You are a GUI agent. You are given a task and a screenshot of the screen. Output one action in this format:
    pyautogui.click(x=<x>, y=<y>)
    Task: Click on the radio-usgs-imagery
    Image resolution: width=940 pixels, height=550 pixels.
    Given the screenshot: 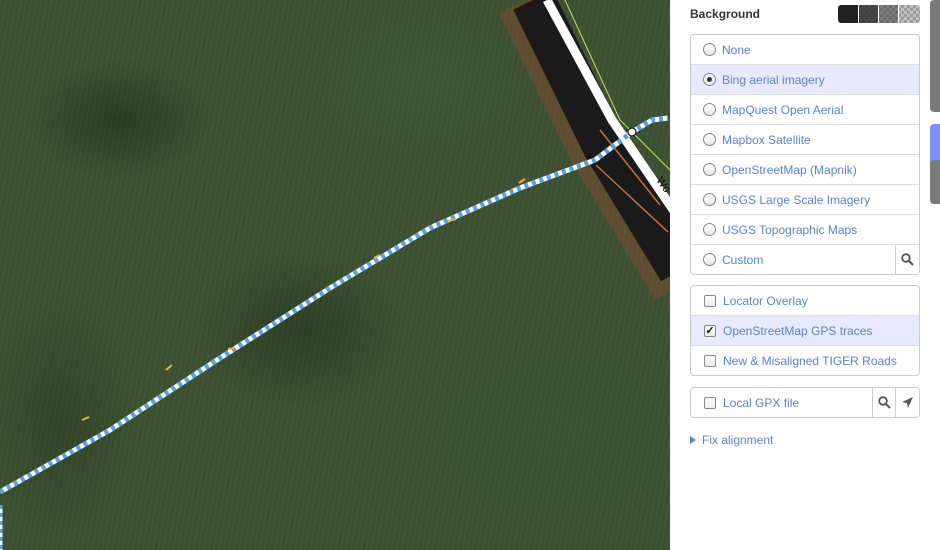 What is the action you would take?
    pyautogui.click(x=709, y=199)
    